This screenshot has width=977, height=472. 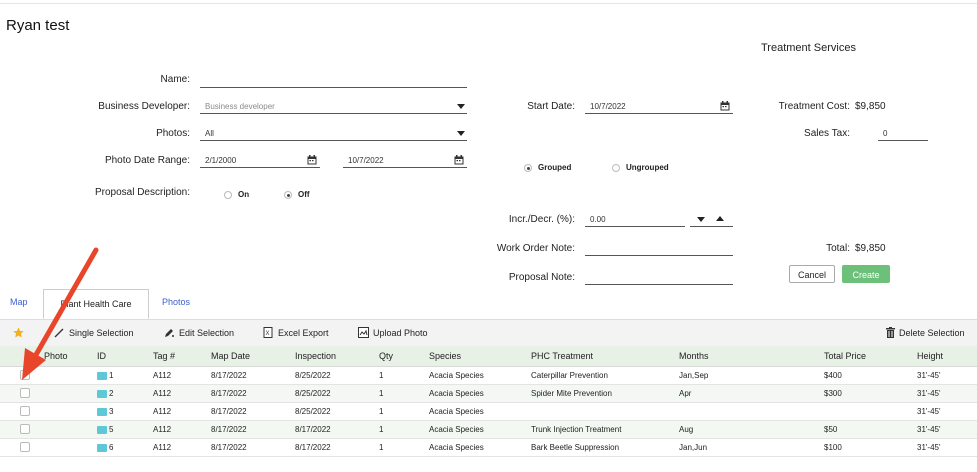 I want to click on cancel-button: Cancel, so click(x=812, y=274).